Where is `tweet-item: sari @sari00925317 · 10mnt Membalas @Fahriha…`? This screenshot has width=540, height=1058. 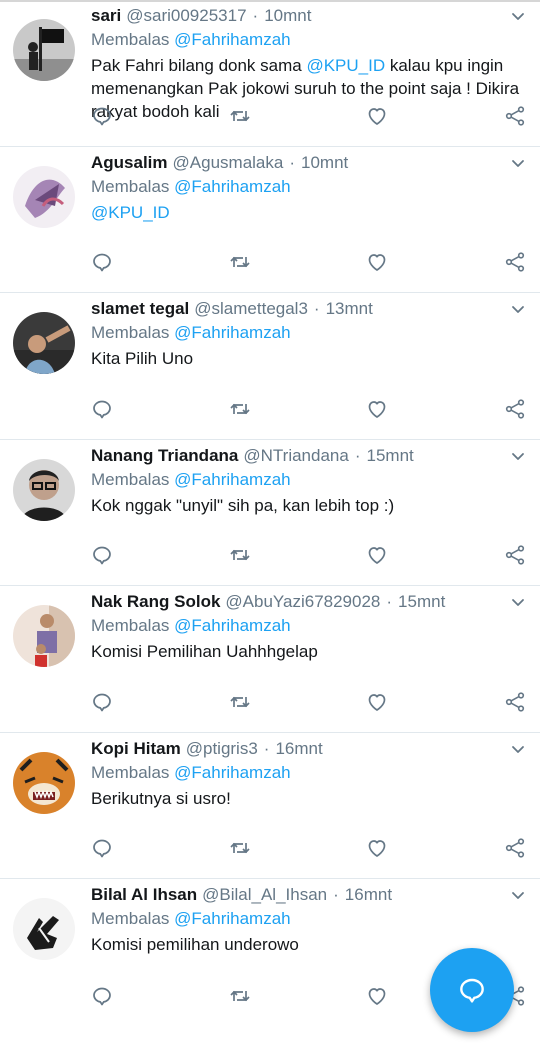 tweet-item: sari @sari00925317 · 10mnt Membalas @Fahriha… is located at coordinates (270, 73).